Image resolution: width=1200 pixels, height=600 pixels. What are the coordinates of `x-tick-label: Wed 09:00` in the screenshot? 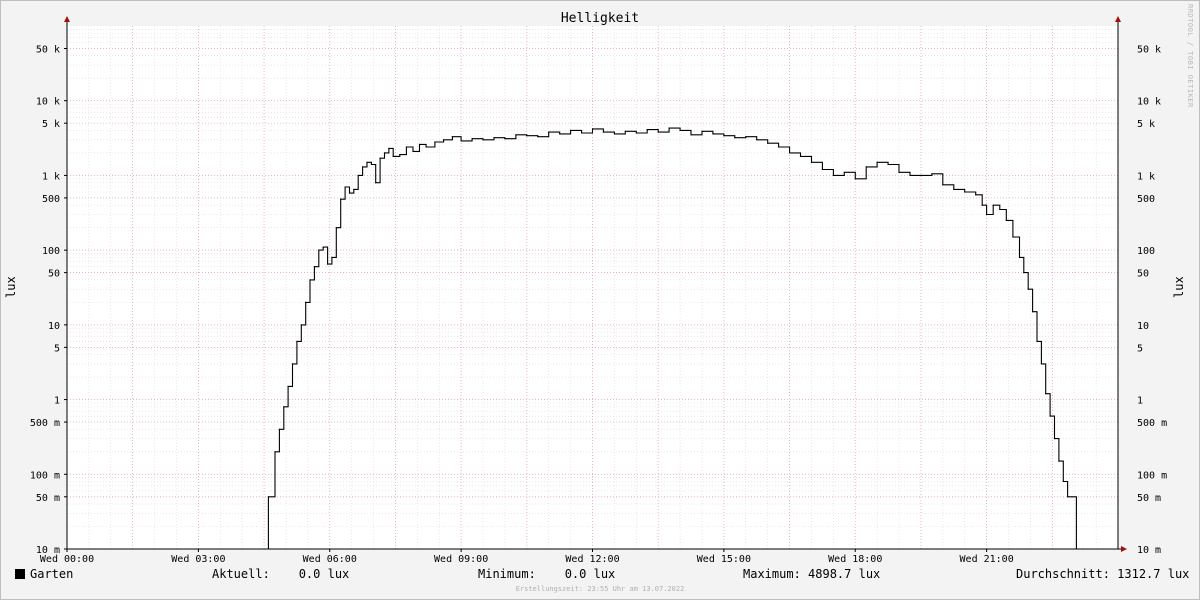 It's located at (461, 559).